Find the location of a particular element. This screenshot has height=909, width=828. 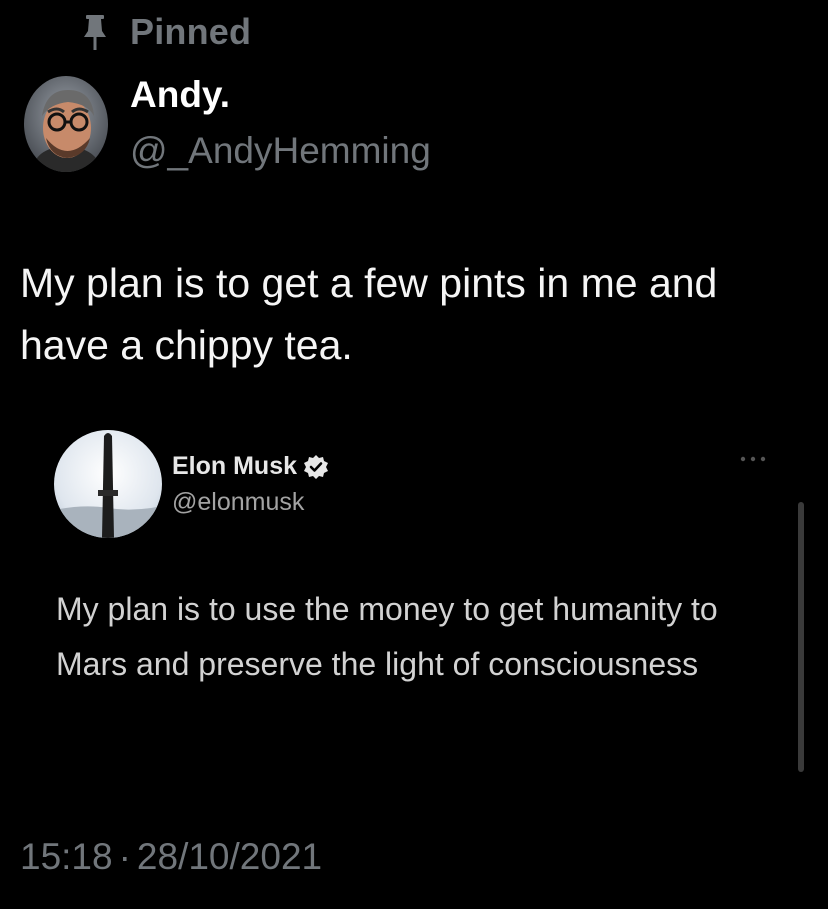

pinned-indicator: Pinned is located at coordinates (165, 32).